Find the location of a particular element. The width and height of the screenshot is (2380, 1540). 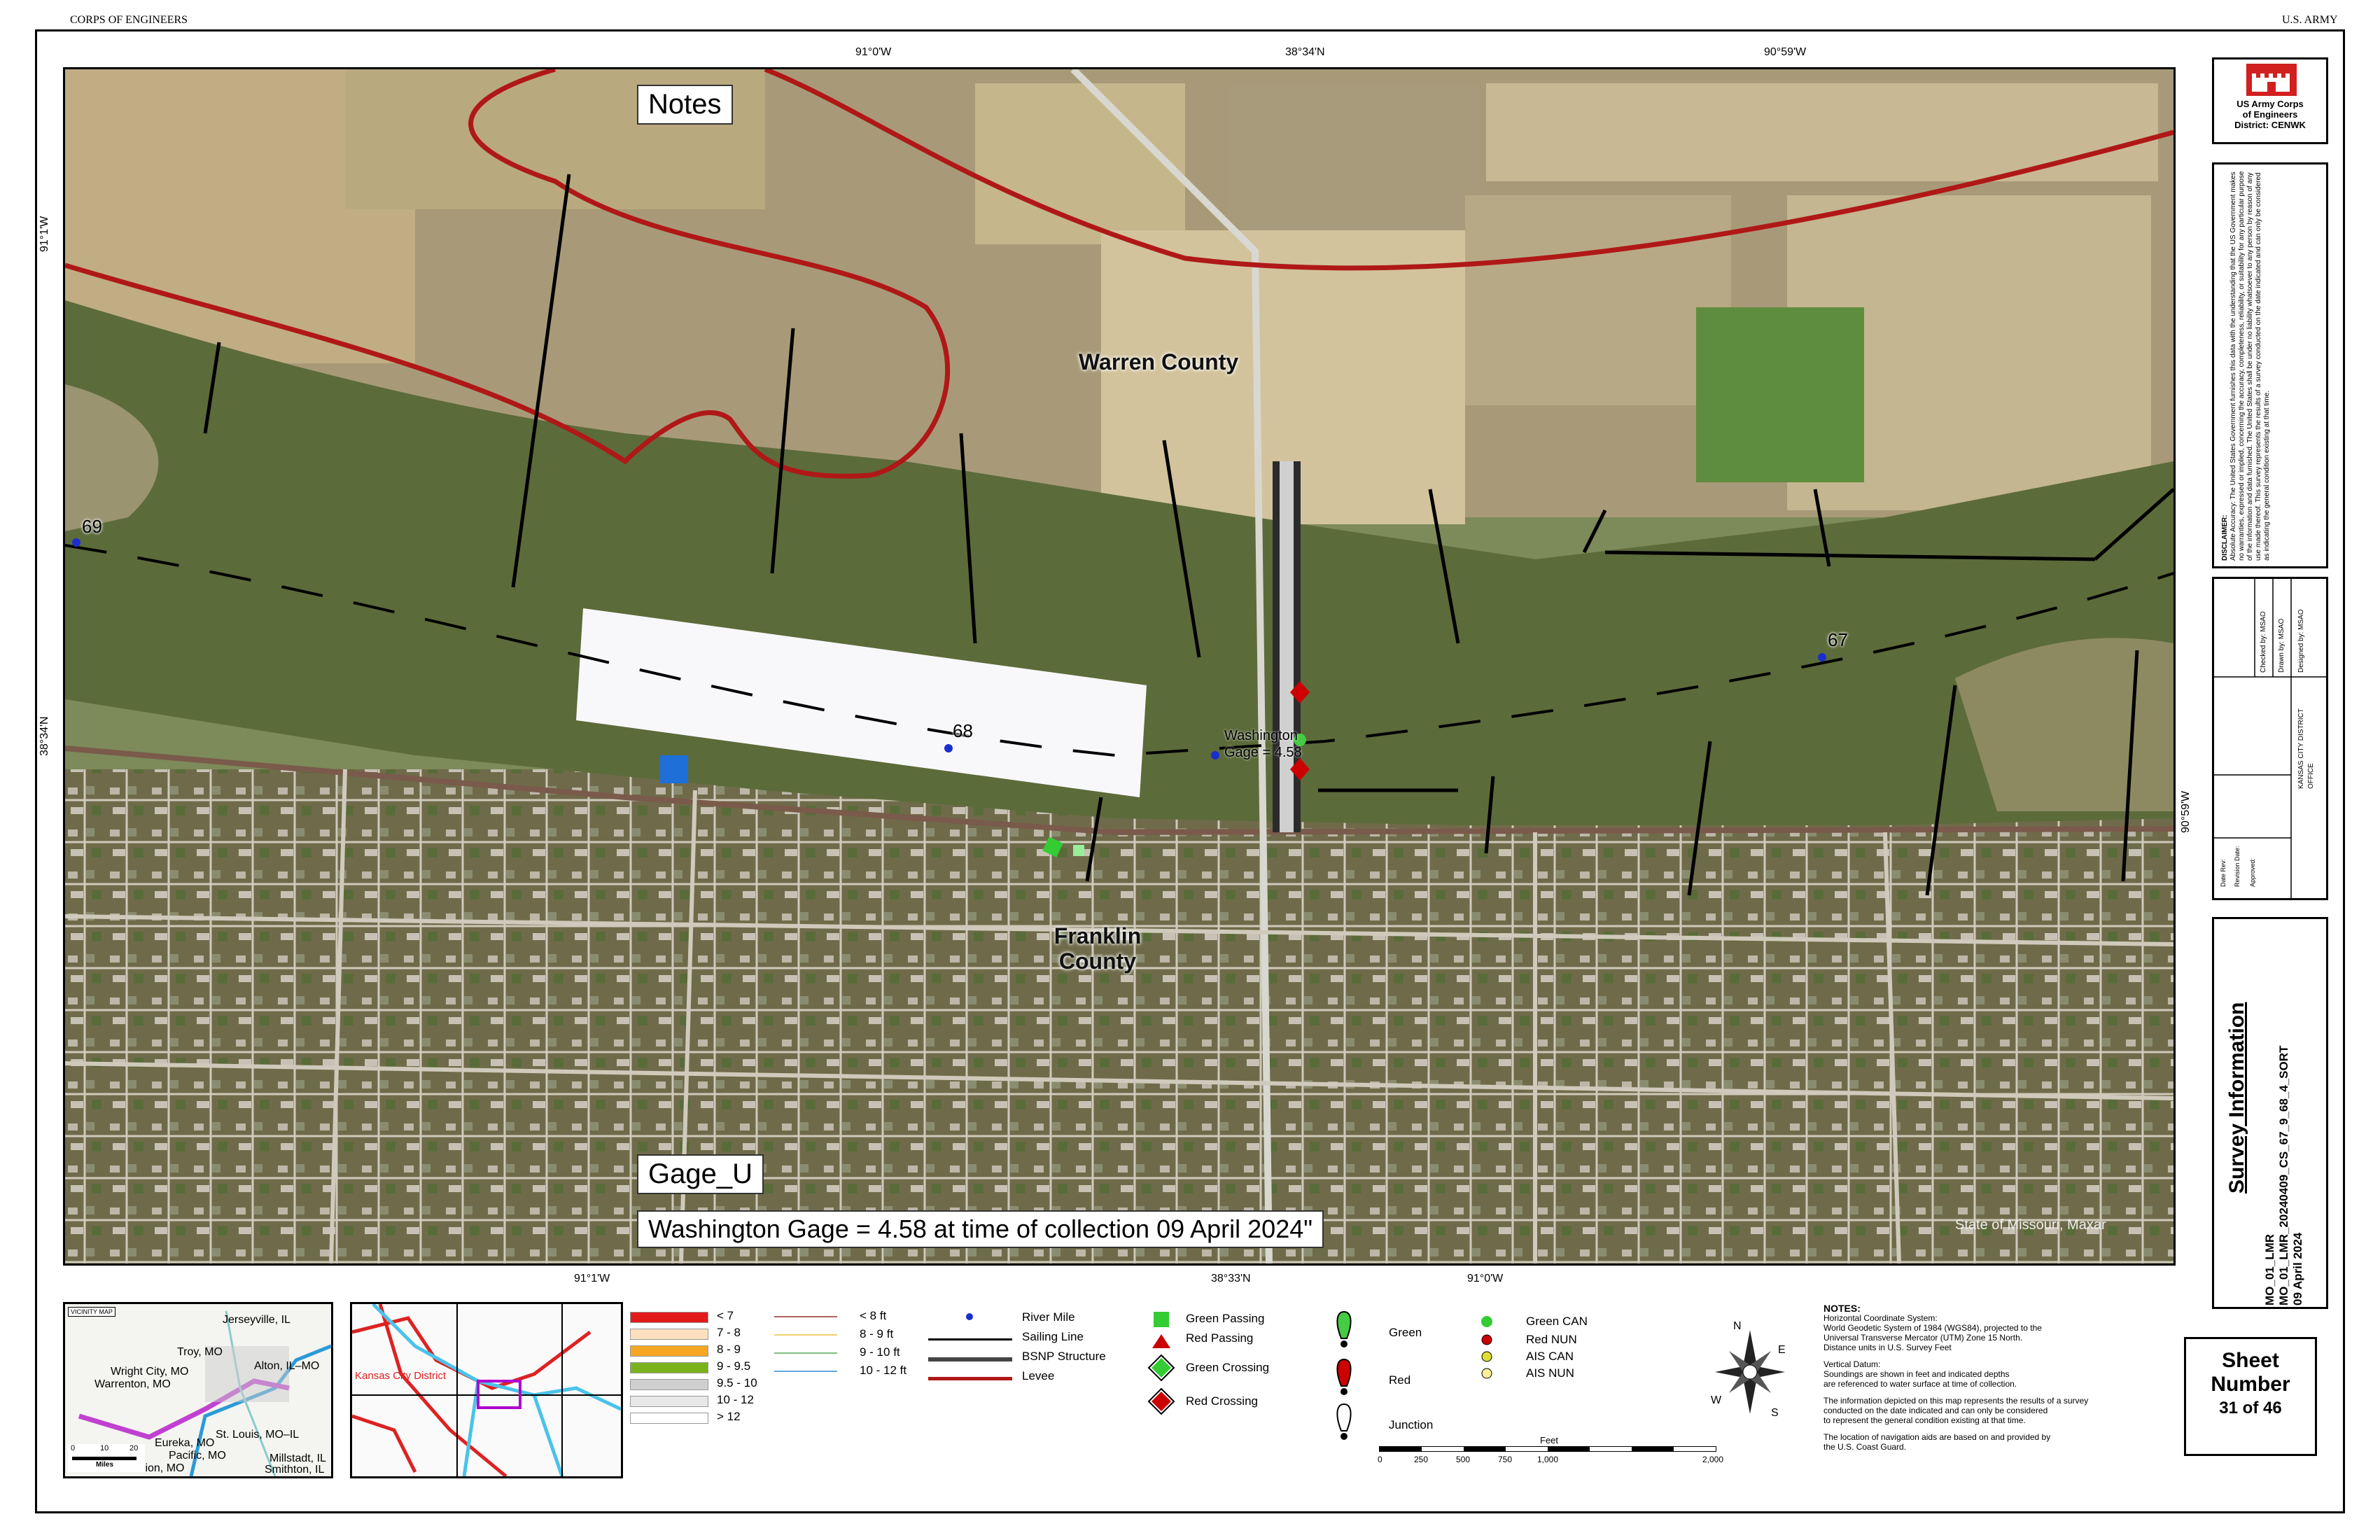

vicinity-place-6: St. Louis, MO–IL is located at coordinates (258, 1435).